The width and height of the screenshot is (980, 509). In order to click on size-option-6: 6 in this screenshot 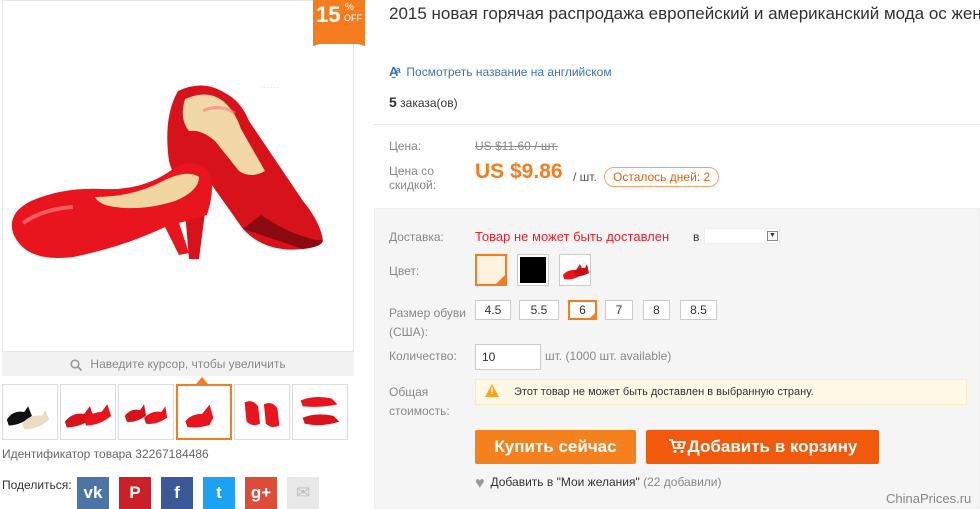, I will do `click(582, 310)`.